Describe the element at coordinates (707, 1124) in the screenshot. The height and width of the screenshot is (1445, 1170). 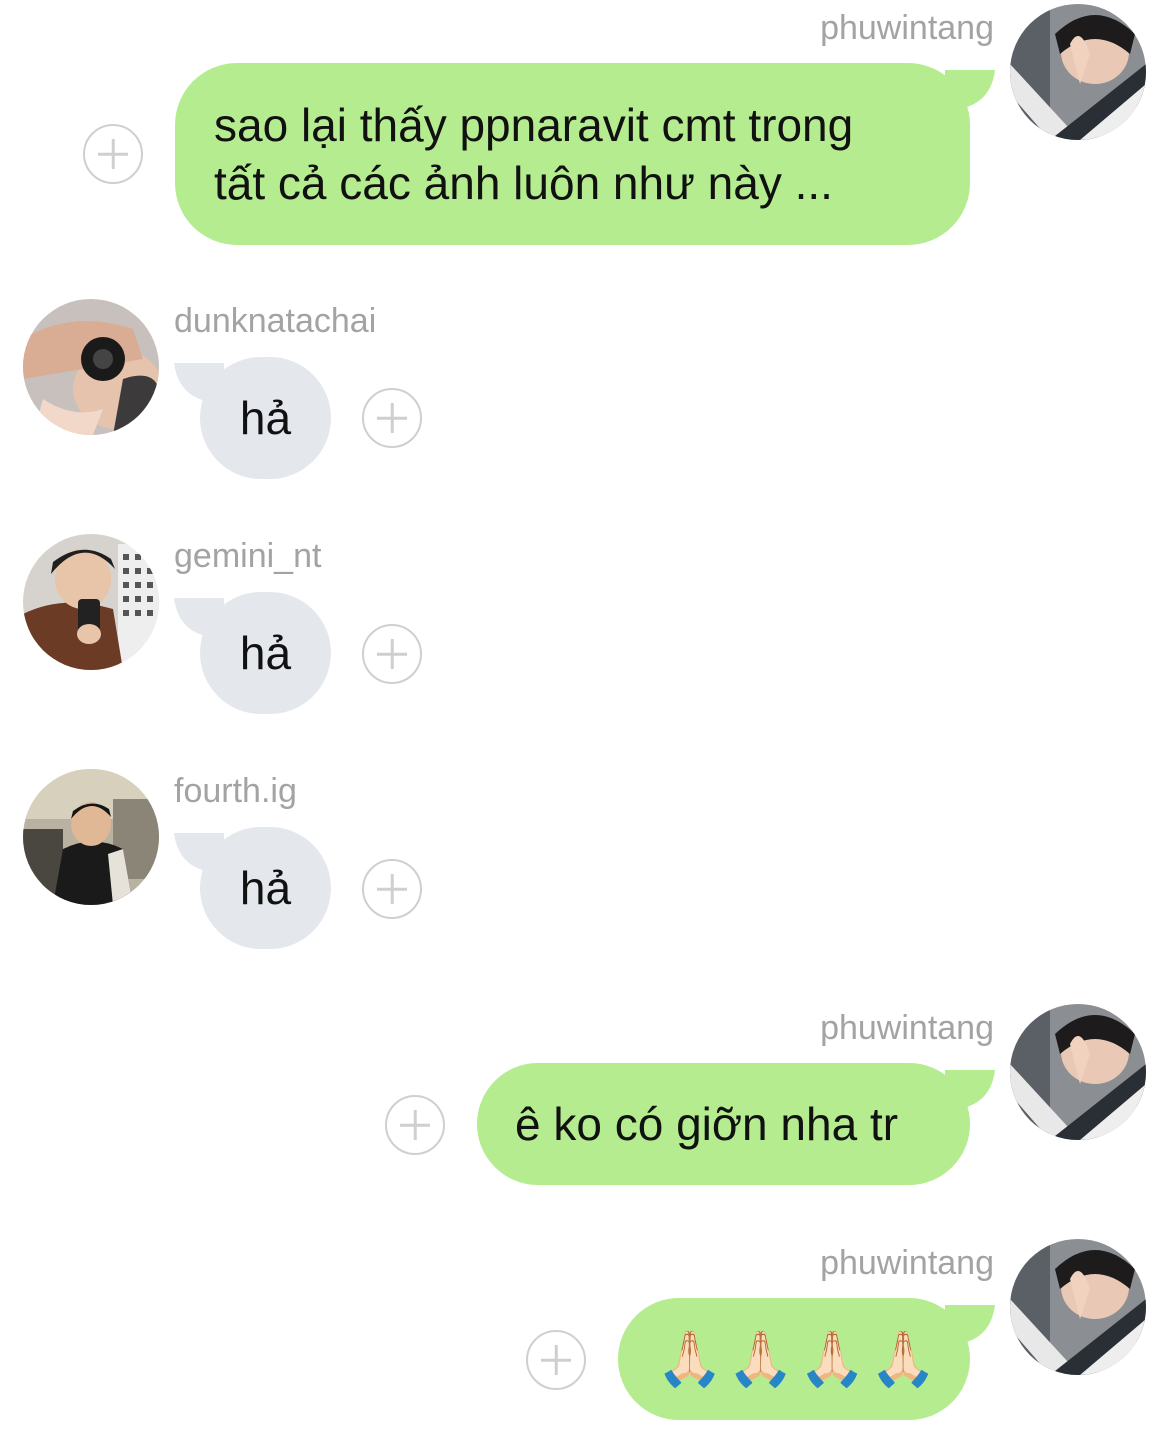
I see `message-text: ê ko có giỡn nha tr` at that location.